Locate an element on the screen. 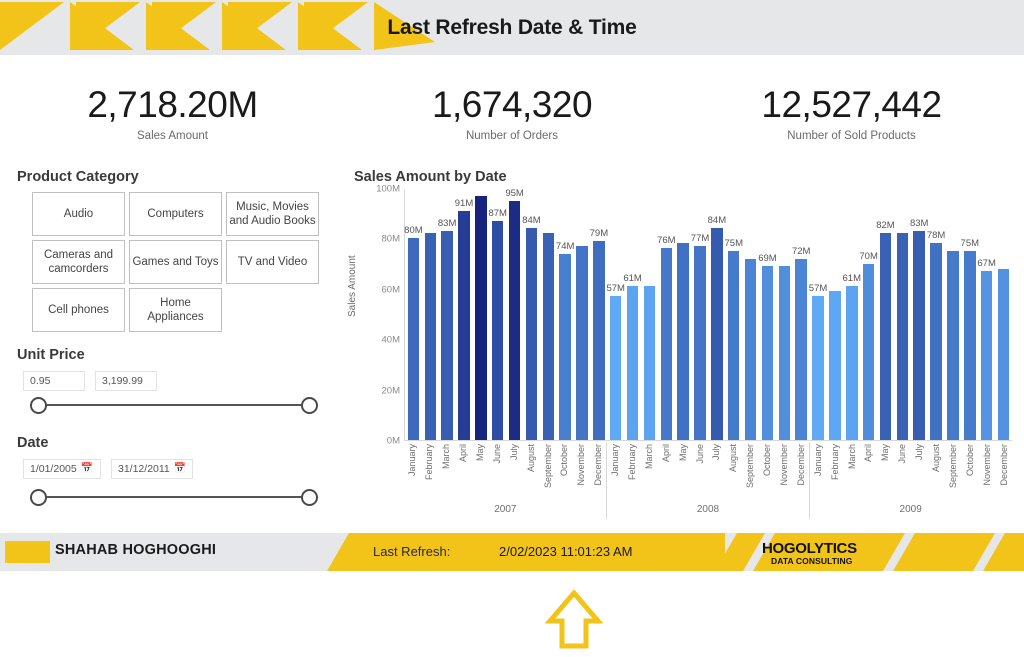 The width and height of the screenshot is (1024, 657). date-range-slider is located at coordinates (174, 497).